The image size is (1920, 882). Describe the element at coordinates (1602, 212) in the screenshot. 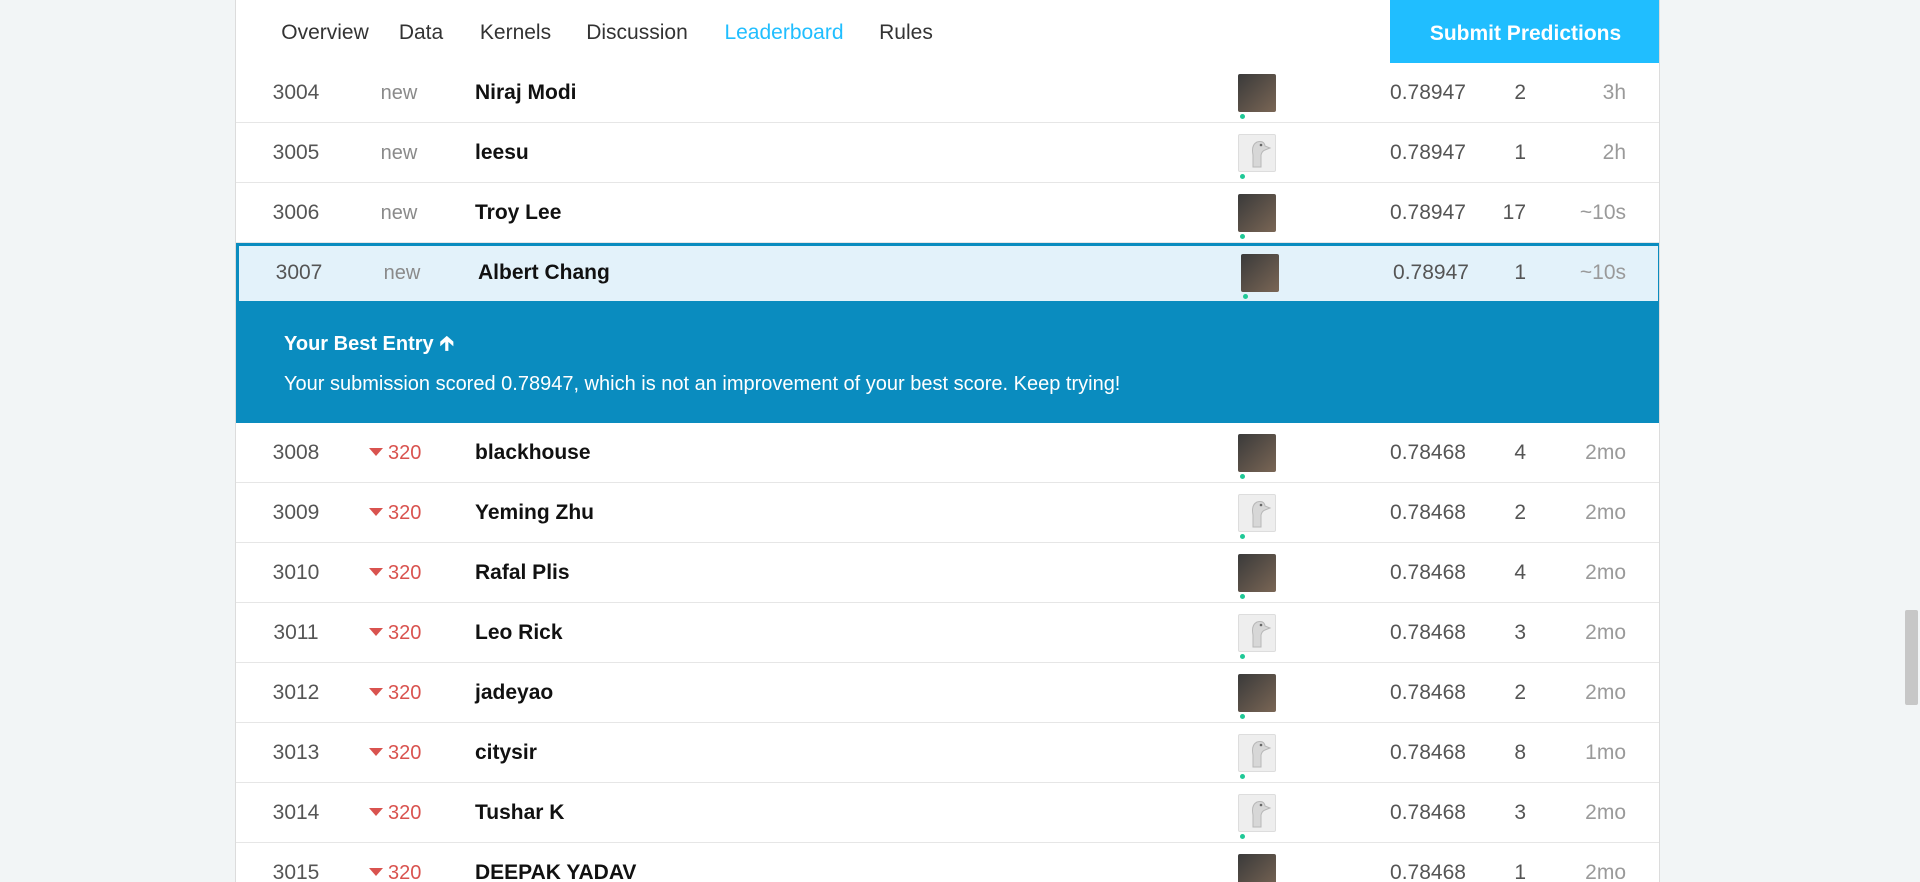

I see `last-submission-cell: ~10s` at that location.